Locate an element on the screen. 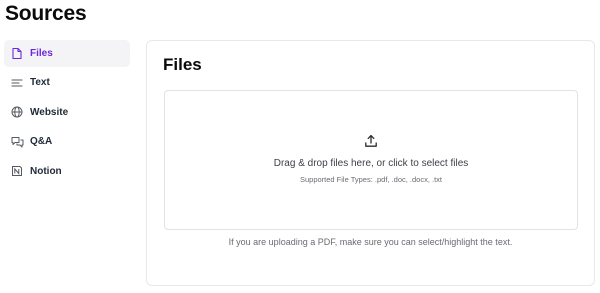 The height and width of the screenshot is (293, 600). sidebar-item-website: Website is located at coordinates (67, 112).